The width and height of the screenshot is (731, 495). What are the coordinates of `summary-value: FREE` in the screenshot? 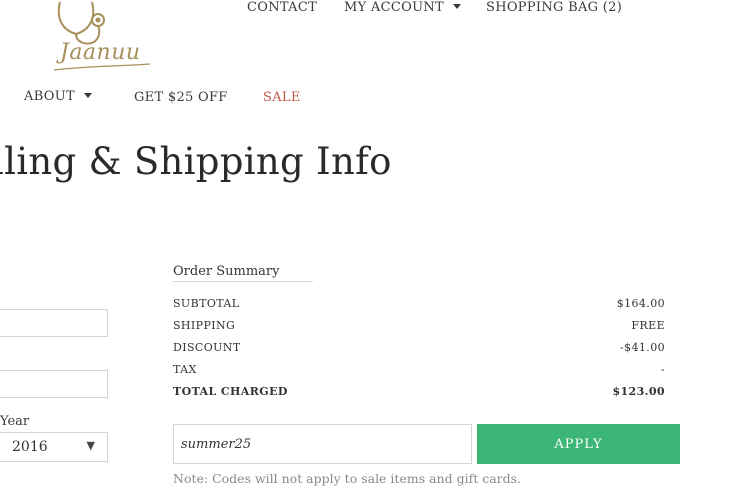 It's located at (648, 325).